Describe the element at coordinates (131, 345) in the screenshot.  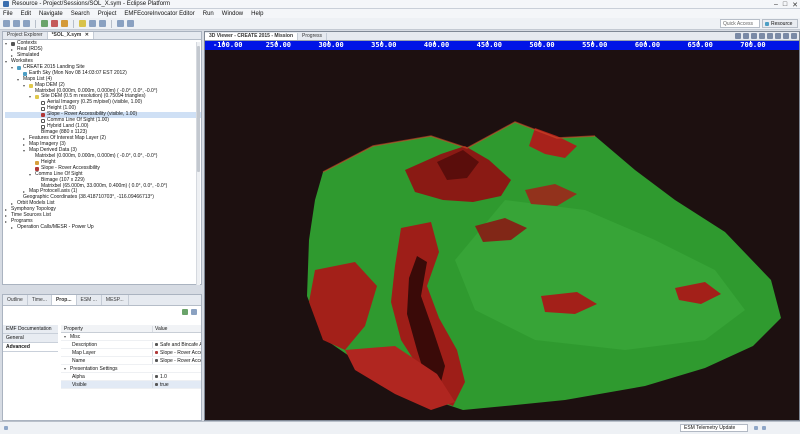
I see `property-row: Description Safe and Bincafe Are` at that location.